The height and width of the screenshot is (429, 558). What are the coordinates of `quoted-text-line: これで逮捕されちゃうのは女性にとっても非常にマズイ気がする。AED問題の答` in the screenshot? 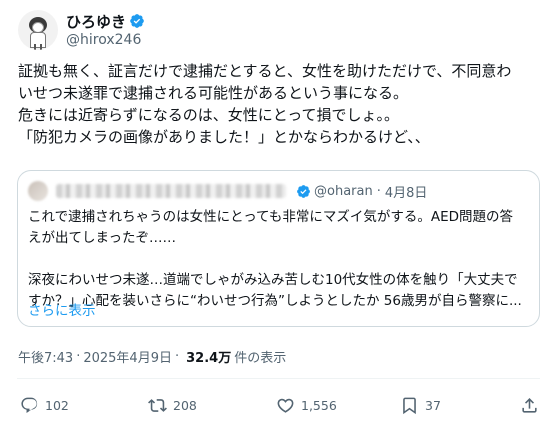 It's located at (270, 217).